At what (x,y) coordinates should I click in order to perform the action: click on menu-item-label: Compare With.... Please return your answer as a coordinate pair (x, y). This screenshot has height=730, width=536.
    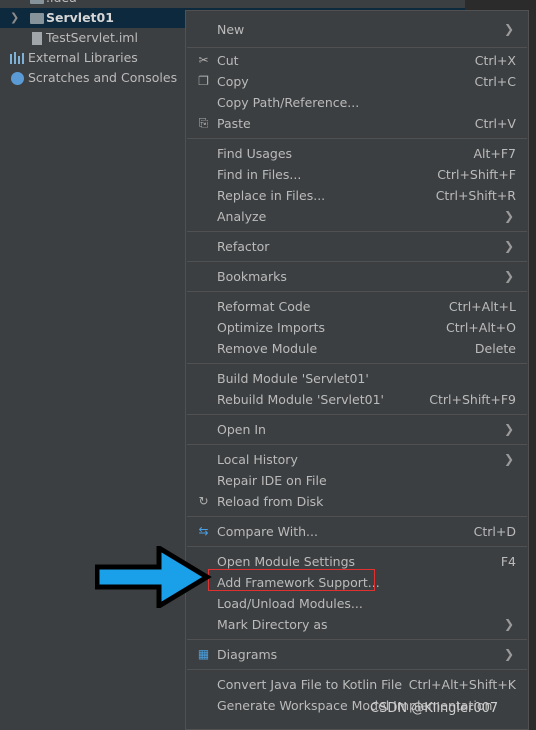
    Looking at the image, I should click on (267, 531).